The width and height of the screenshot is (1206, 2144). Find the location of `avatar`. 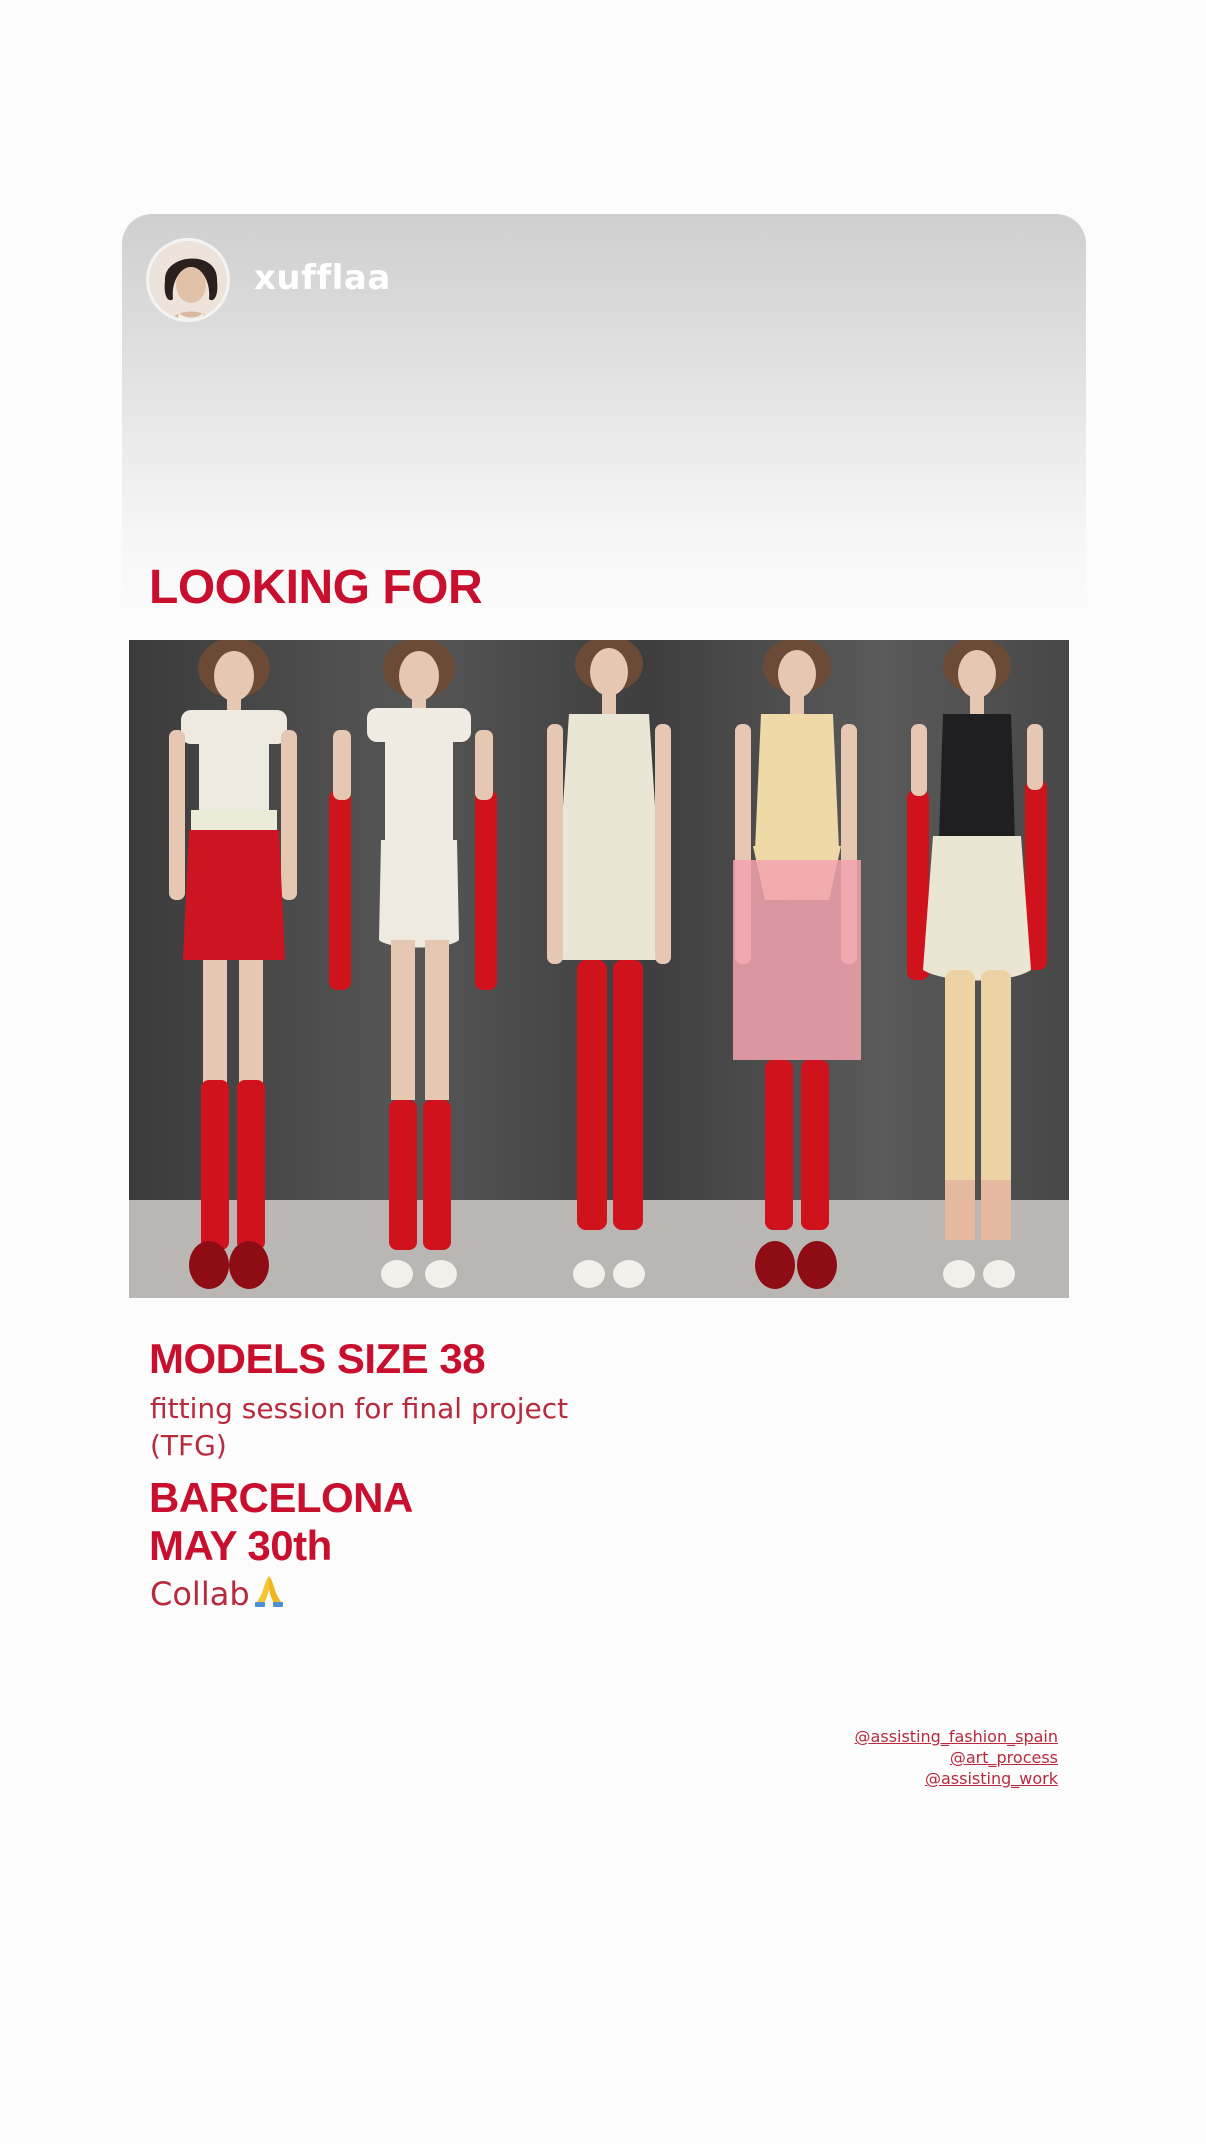

avatar is located at coordinates (188, 280).